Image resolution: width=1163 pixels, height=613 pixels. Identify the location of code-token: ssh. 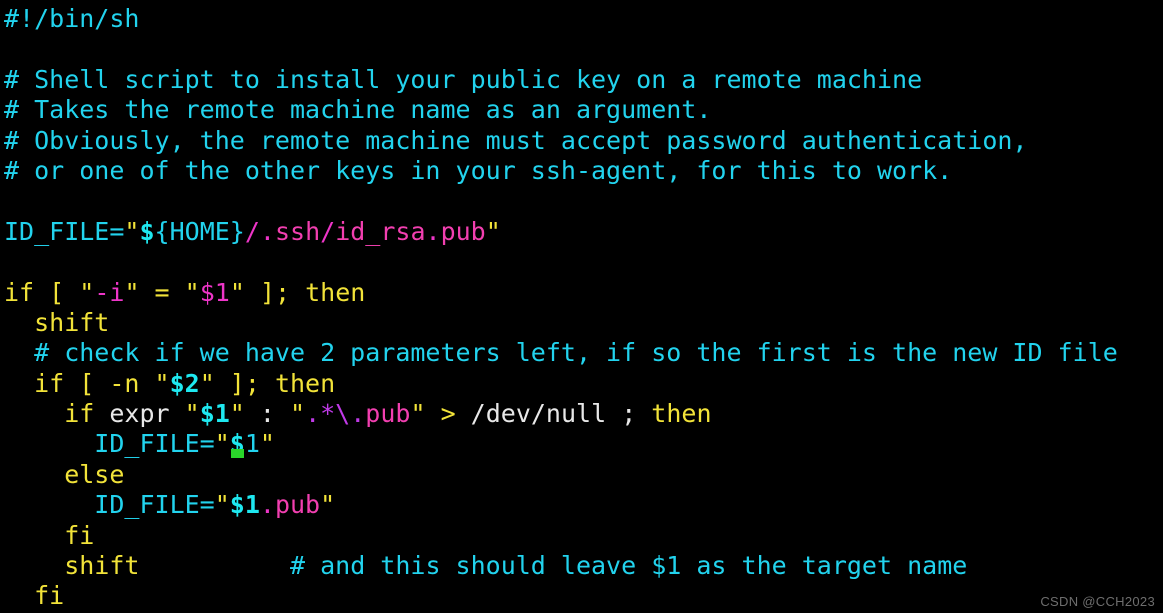
(297, 231).